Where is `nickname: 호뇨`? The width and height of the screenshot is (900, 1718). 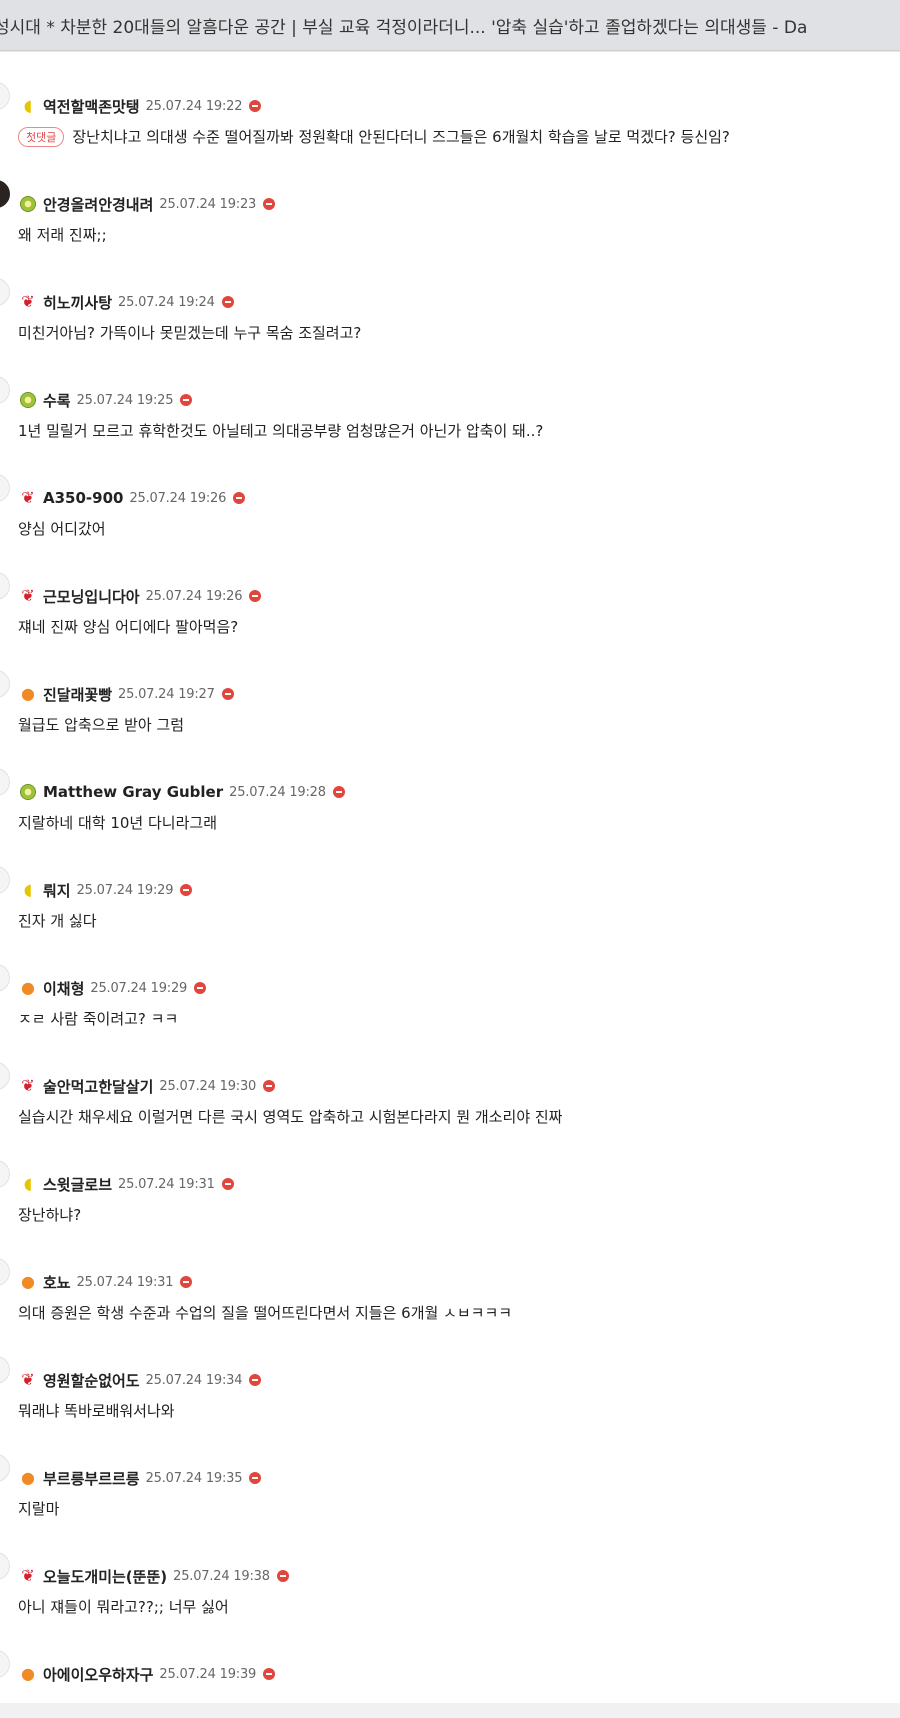 nickname: 호뇨 is located at coordinates (57, 1282).